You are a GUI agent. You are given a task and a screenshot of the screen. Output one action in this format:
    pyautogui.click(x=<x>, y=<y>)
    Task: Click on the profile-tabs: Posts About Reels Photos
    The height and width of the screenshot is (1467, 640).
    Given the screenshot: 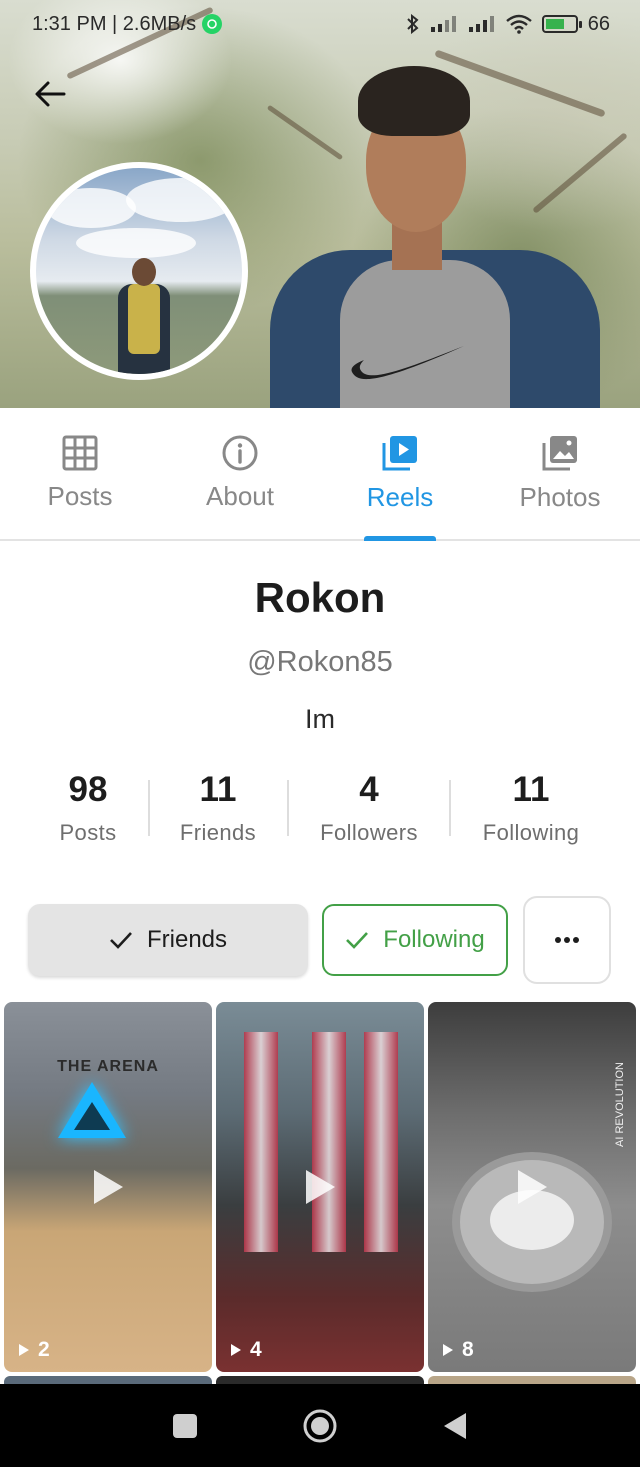 What is the action you would take?
    pyautogui.click(x=320, y=474)
    